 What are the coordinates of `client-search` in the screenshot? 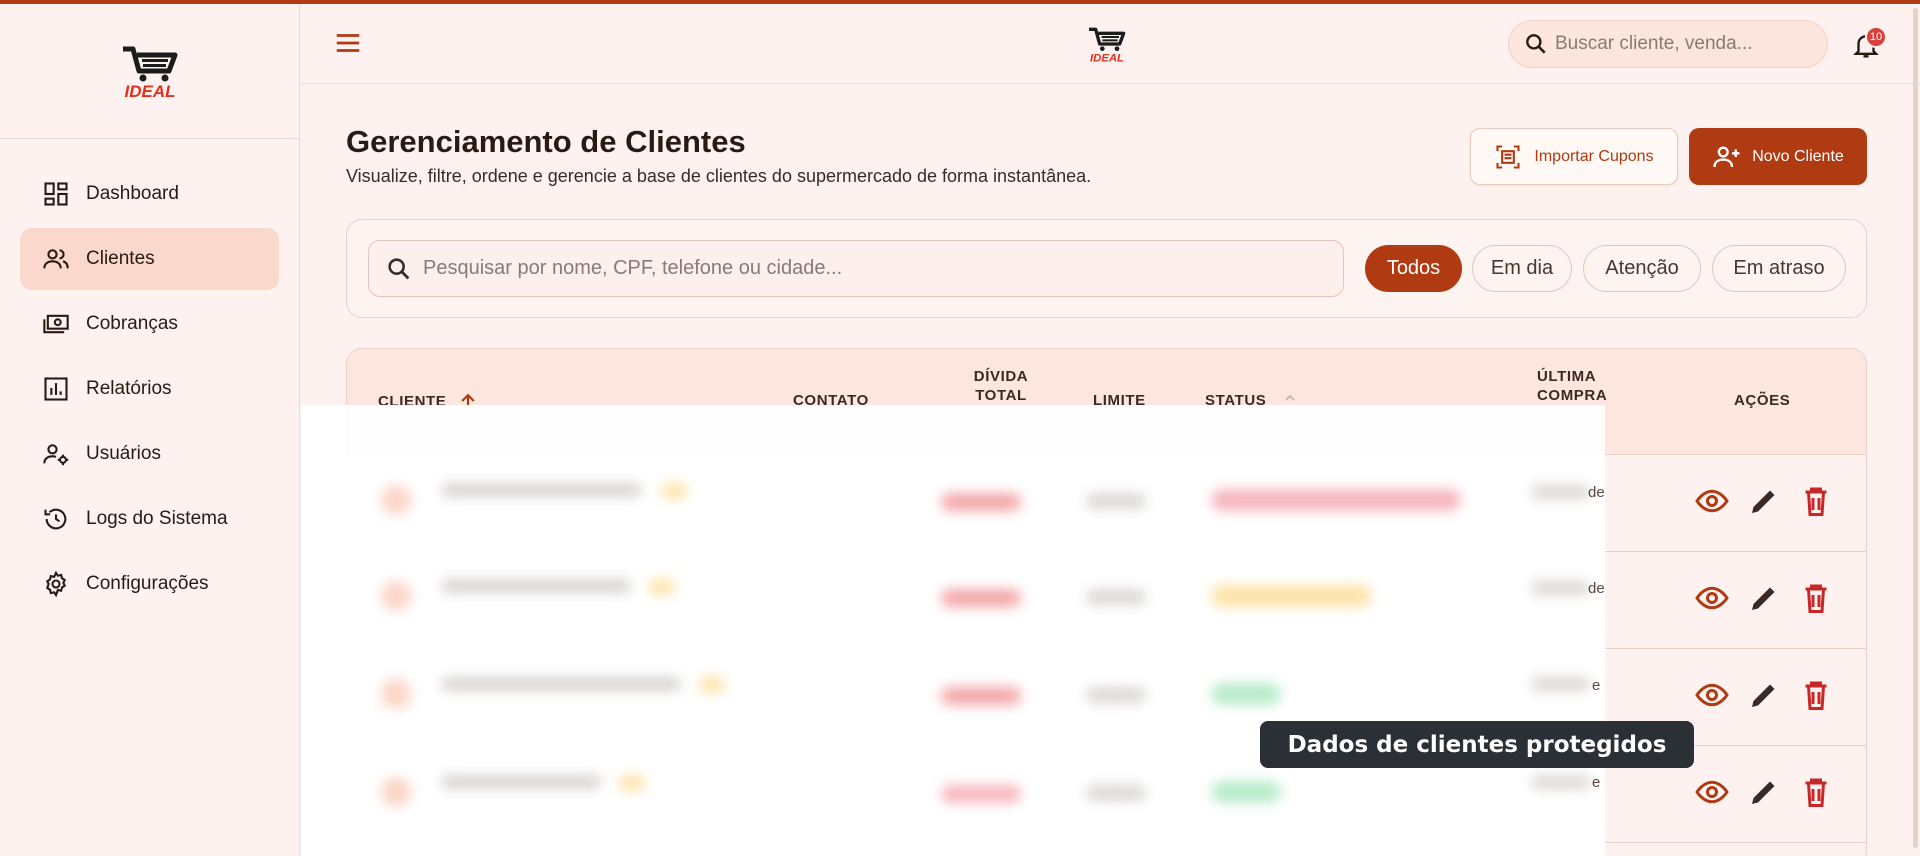 It's located at (856, 268).